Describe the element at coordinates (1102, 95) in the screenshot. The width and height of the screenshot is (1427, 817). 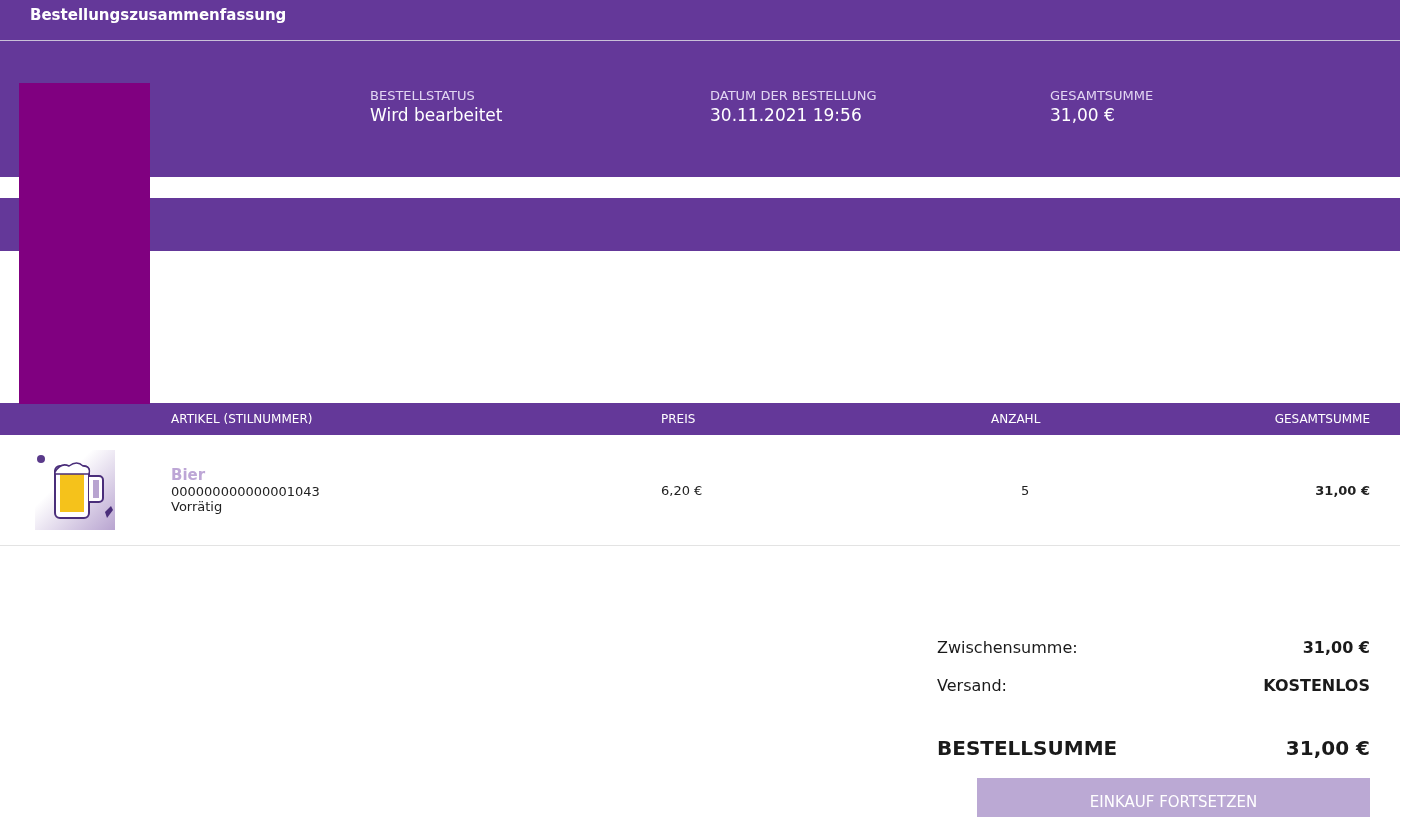
I see `info-label: GESAMTSUMME` at that location.